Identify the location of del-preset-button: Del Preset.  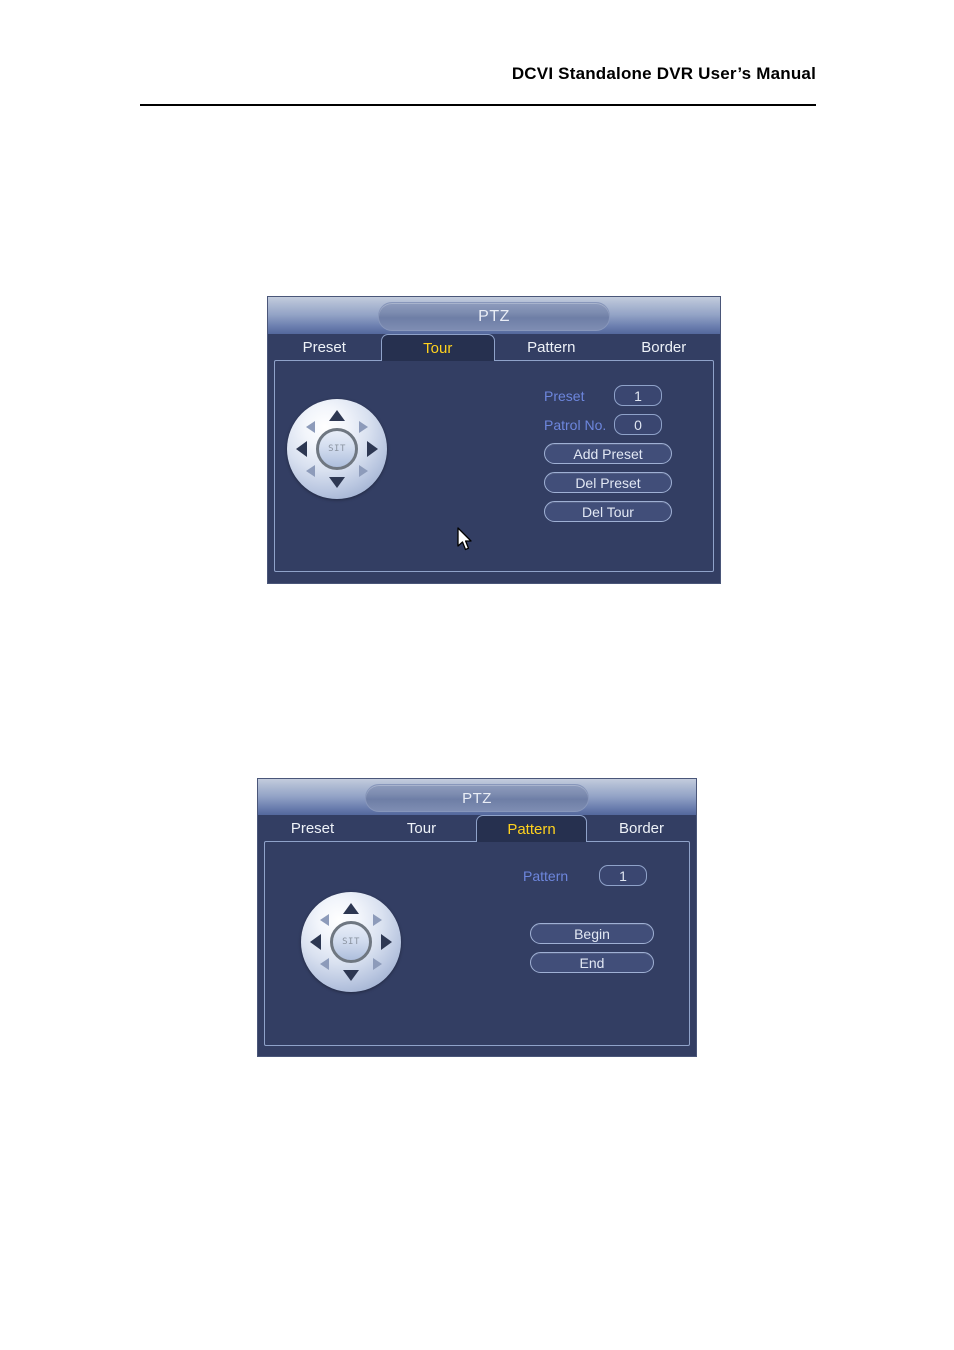
(608, 482).